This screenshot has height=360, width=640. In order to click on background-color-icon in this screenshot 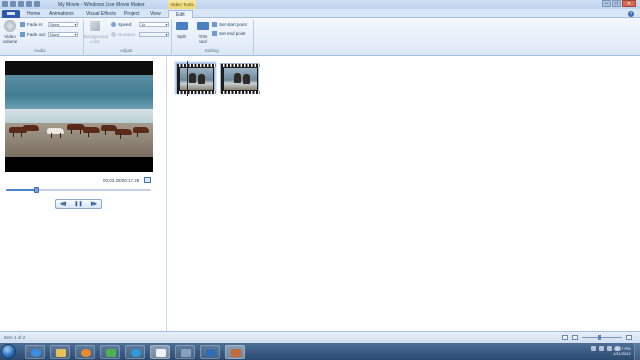, I will do `click(95, 26)`.